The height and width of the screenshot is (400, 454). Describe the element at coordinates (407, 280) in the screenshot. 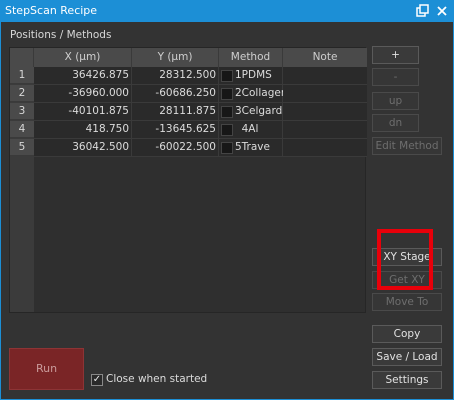

I see `get-xy-button: Get XY` at that location.